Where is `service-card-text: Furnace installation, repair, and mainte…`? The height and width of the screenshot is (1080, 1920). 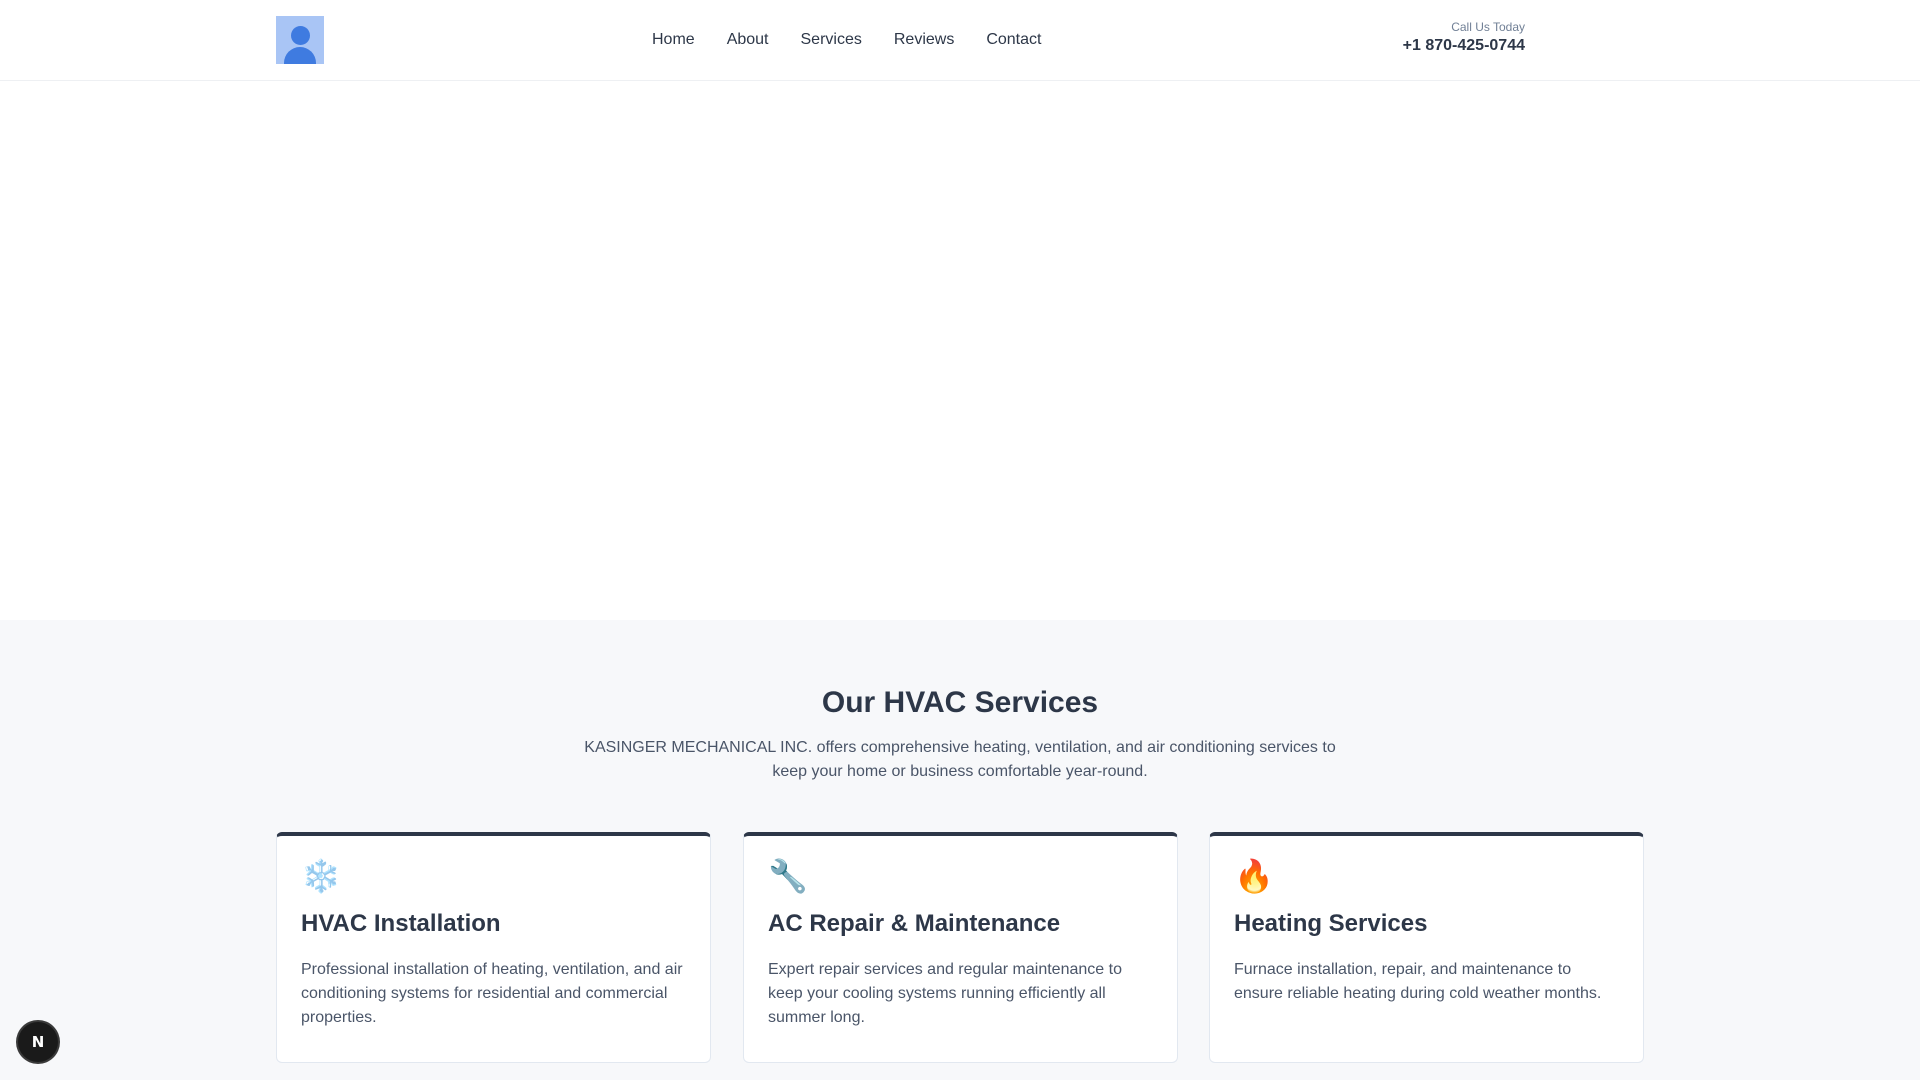
service-card-text: Furnace installation, repair, and mainte… is located at coordinates (1418, 981).